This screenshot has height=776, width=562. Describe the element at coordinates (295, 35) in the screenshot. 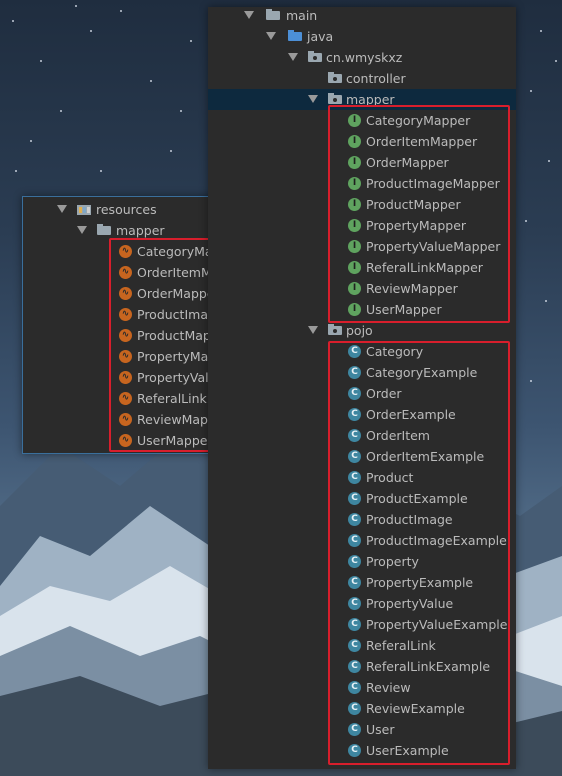

I see `source-folder-icon` at that location.